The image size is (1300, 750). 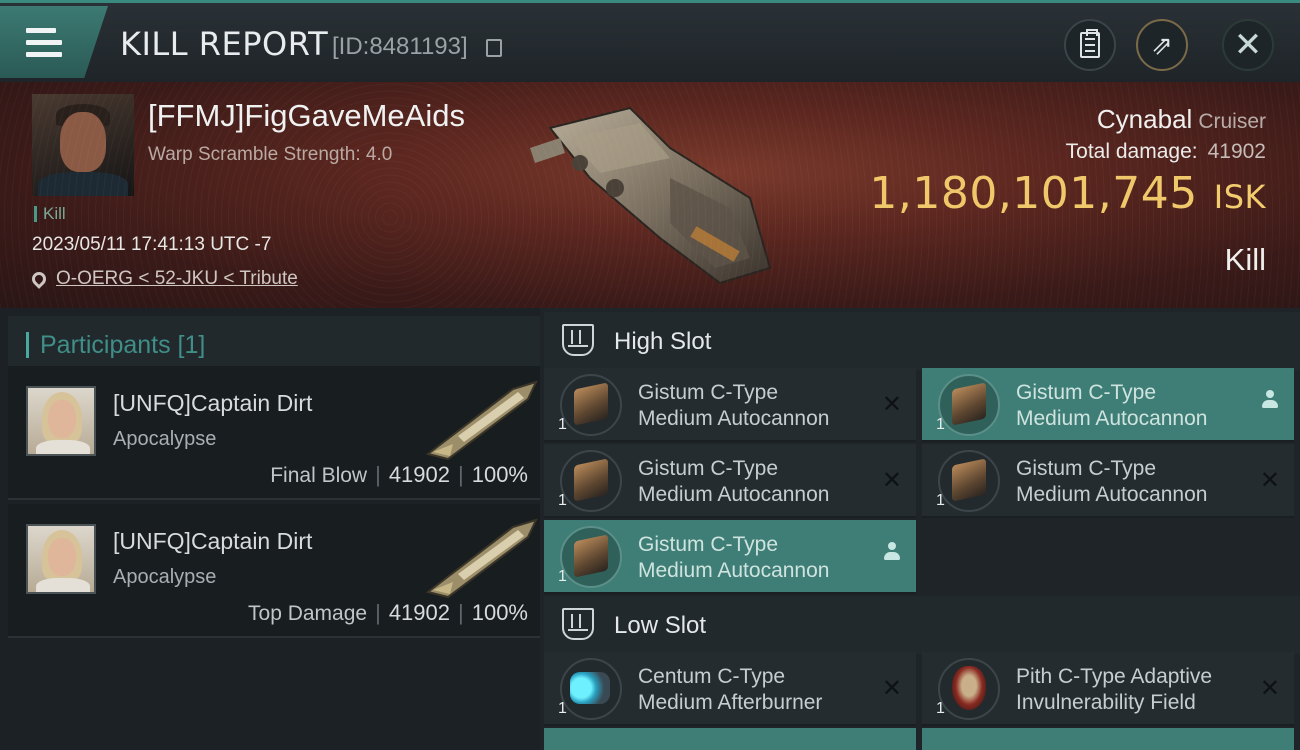 What do you see at coordinates (1232, 121) in the screenshot?
I see `victim-ship-class: Cruiser` at bounding box center [1232, 121].